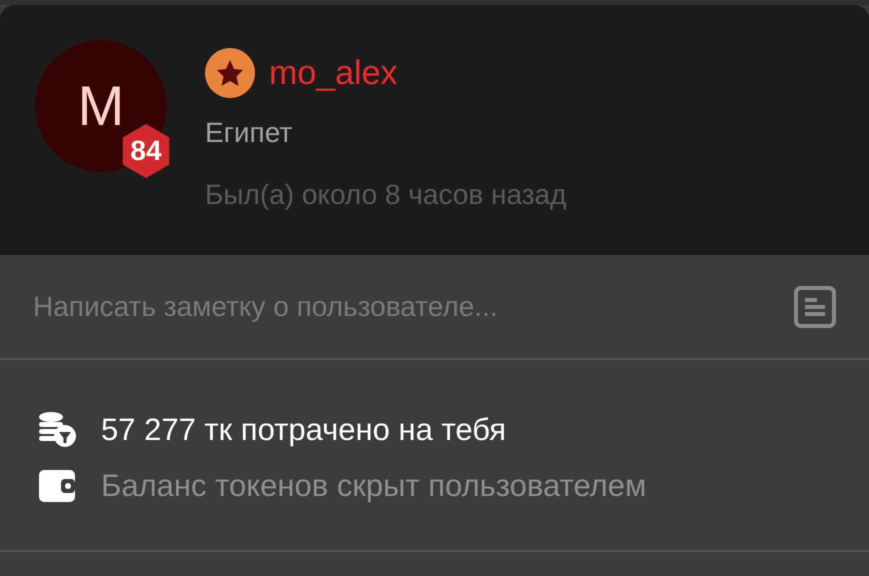 The height and width of the screenshot is (576, 869). I want to click on username: mo_alex, so click(333, 73).